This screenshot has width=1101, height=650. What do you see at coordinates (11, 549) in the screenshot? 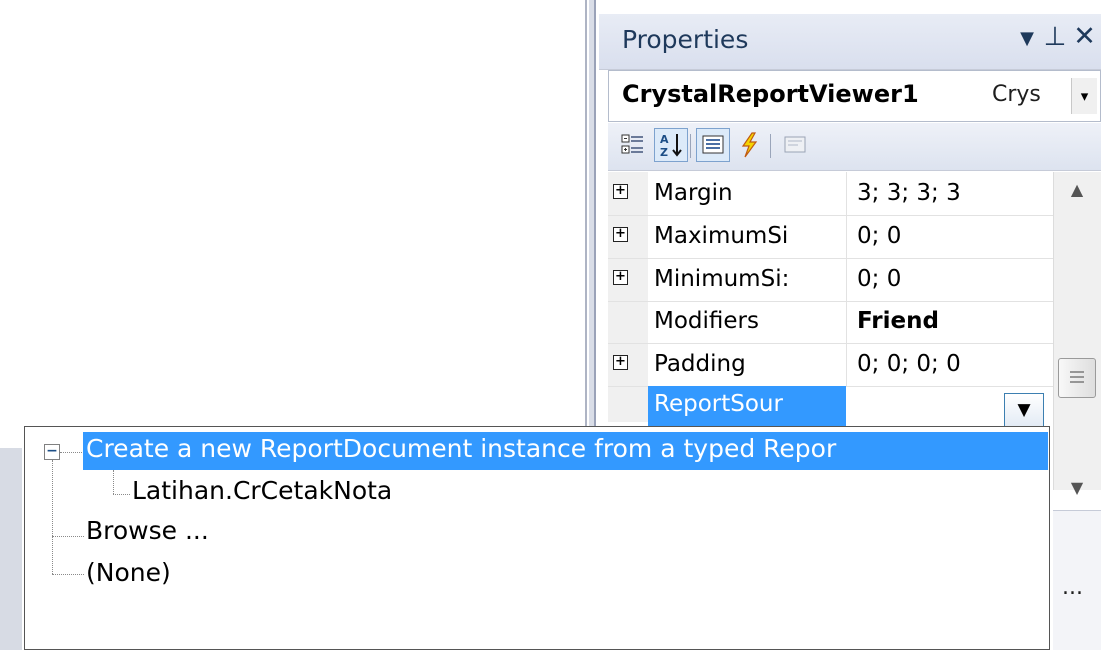
I see `designer-border` at bounding box center [11, 549].